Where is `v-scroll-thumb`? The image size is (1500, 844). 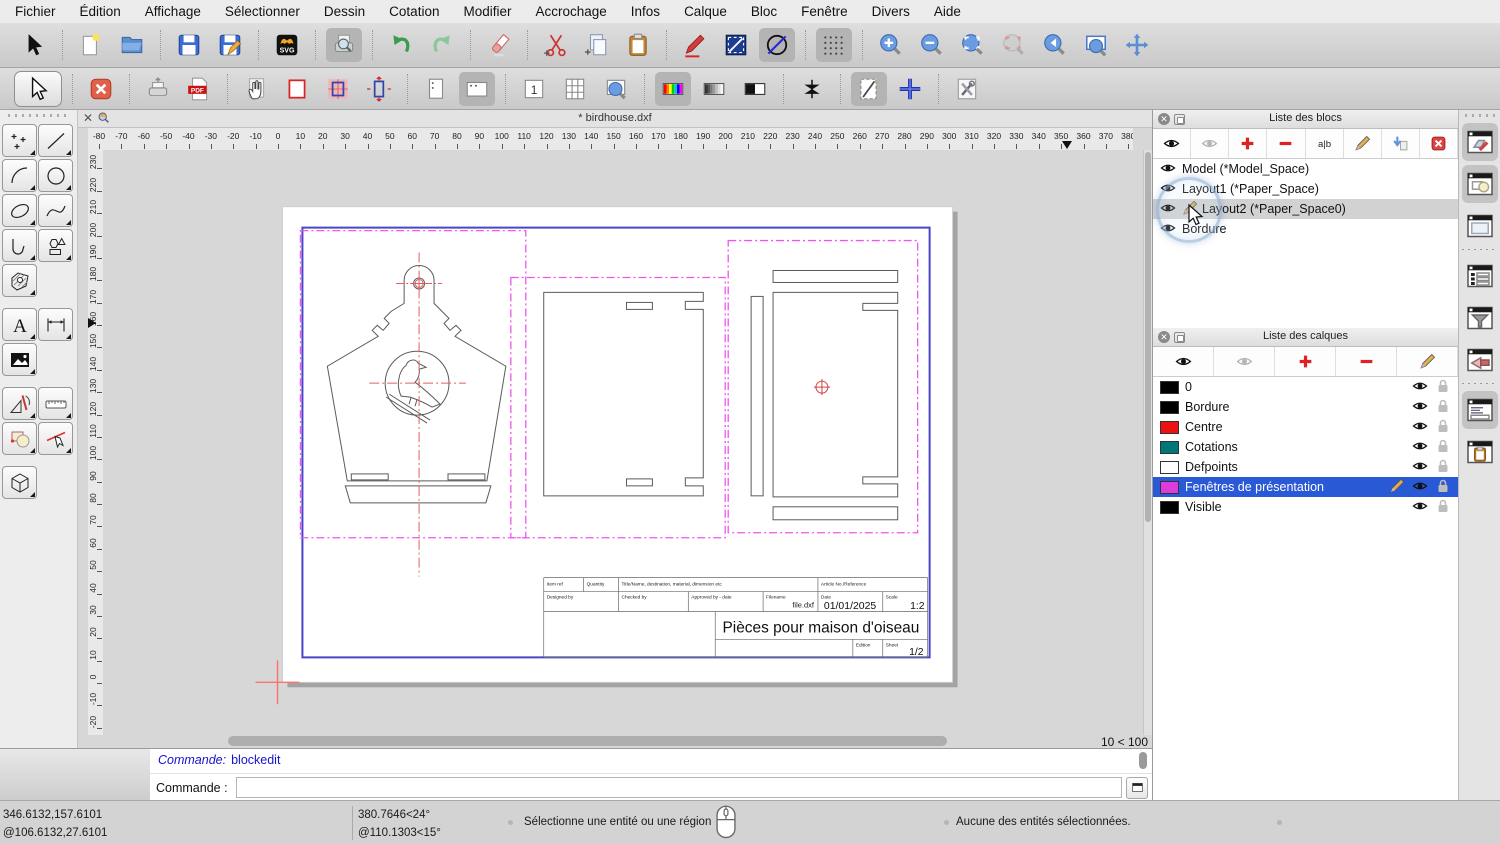 v-scroll-thumb is located at coordinates (1148, 337).